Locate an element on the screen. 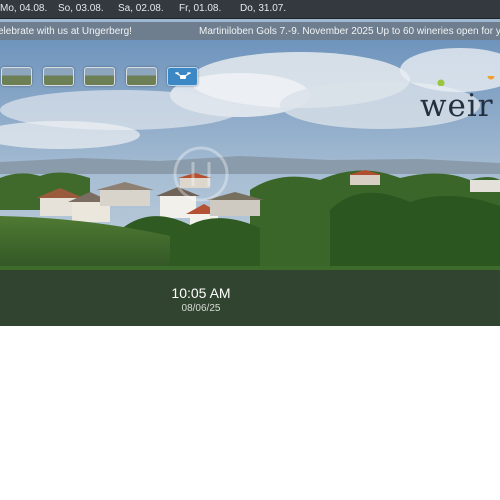 The image size is (500, 500). clock-time: 10:05 AM is located at coordinates (201, 293).